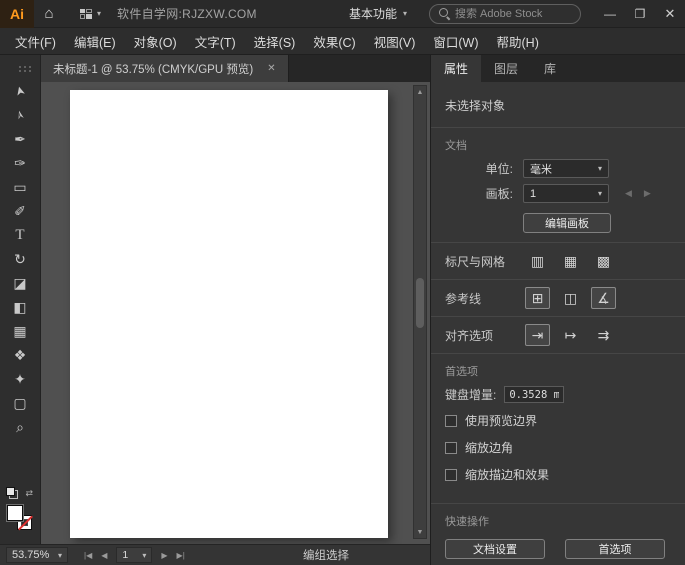 This screenshot has width=685, height=565. Describe the element at coordinates (134, 555) in the screenshot. I see `artboard-number-select: 1 ▾` at that location.